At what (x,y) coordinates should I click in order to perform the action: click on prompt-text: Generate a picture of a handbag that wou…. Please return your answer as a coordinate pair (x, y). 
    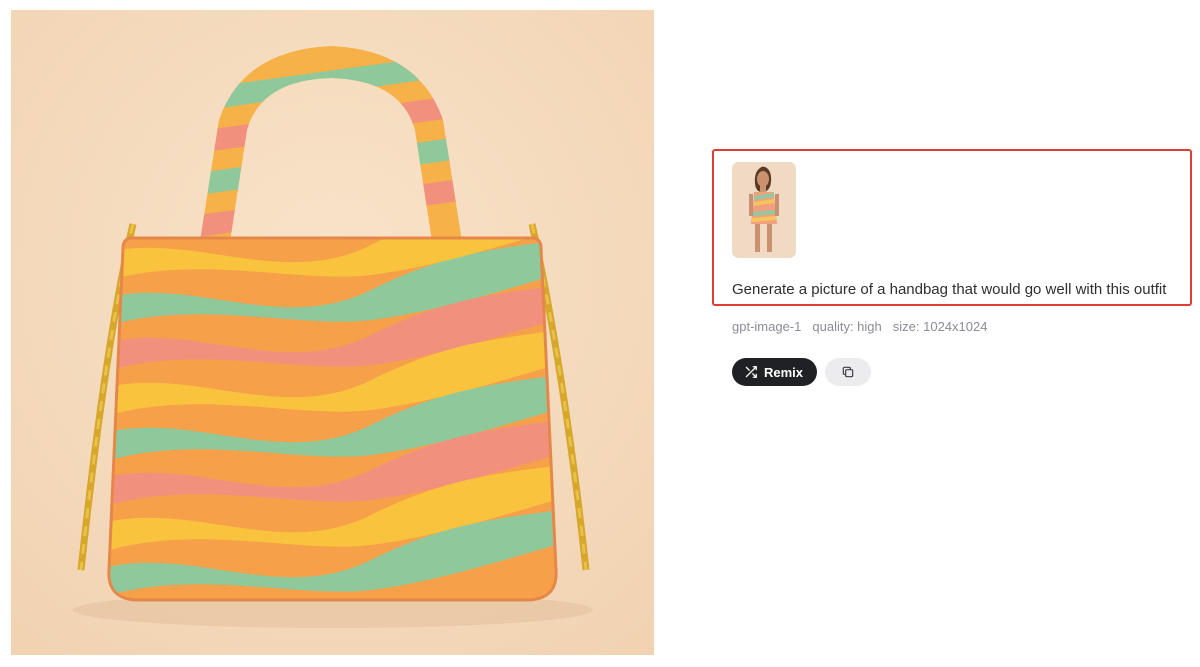
    Looking at the image, I should click on (949, 289).